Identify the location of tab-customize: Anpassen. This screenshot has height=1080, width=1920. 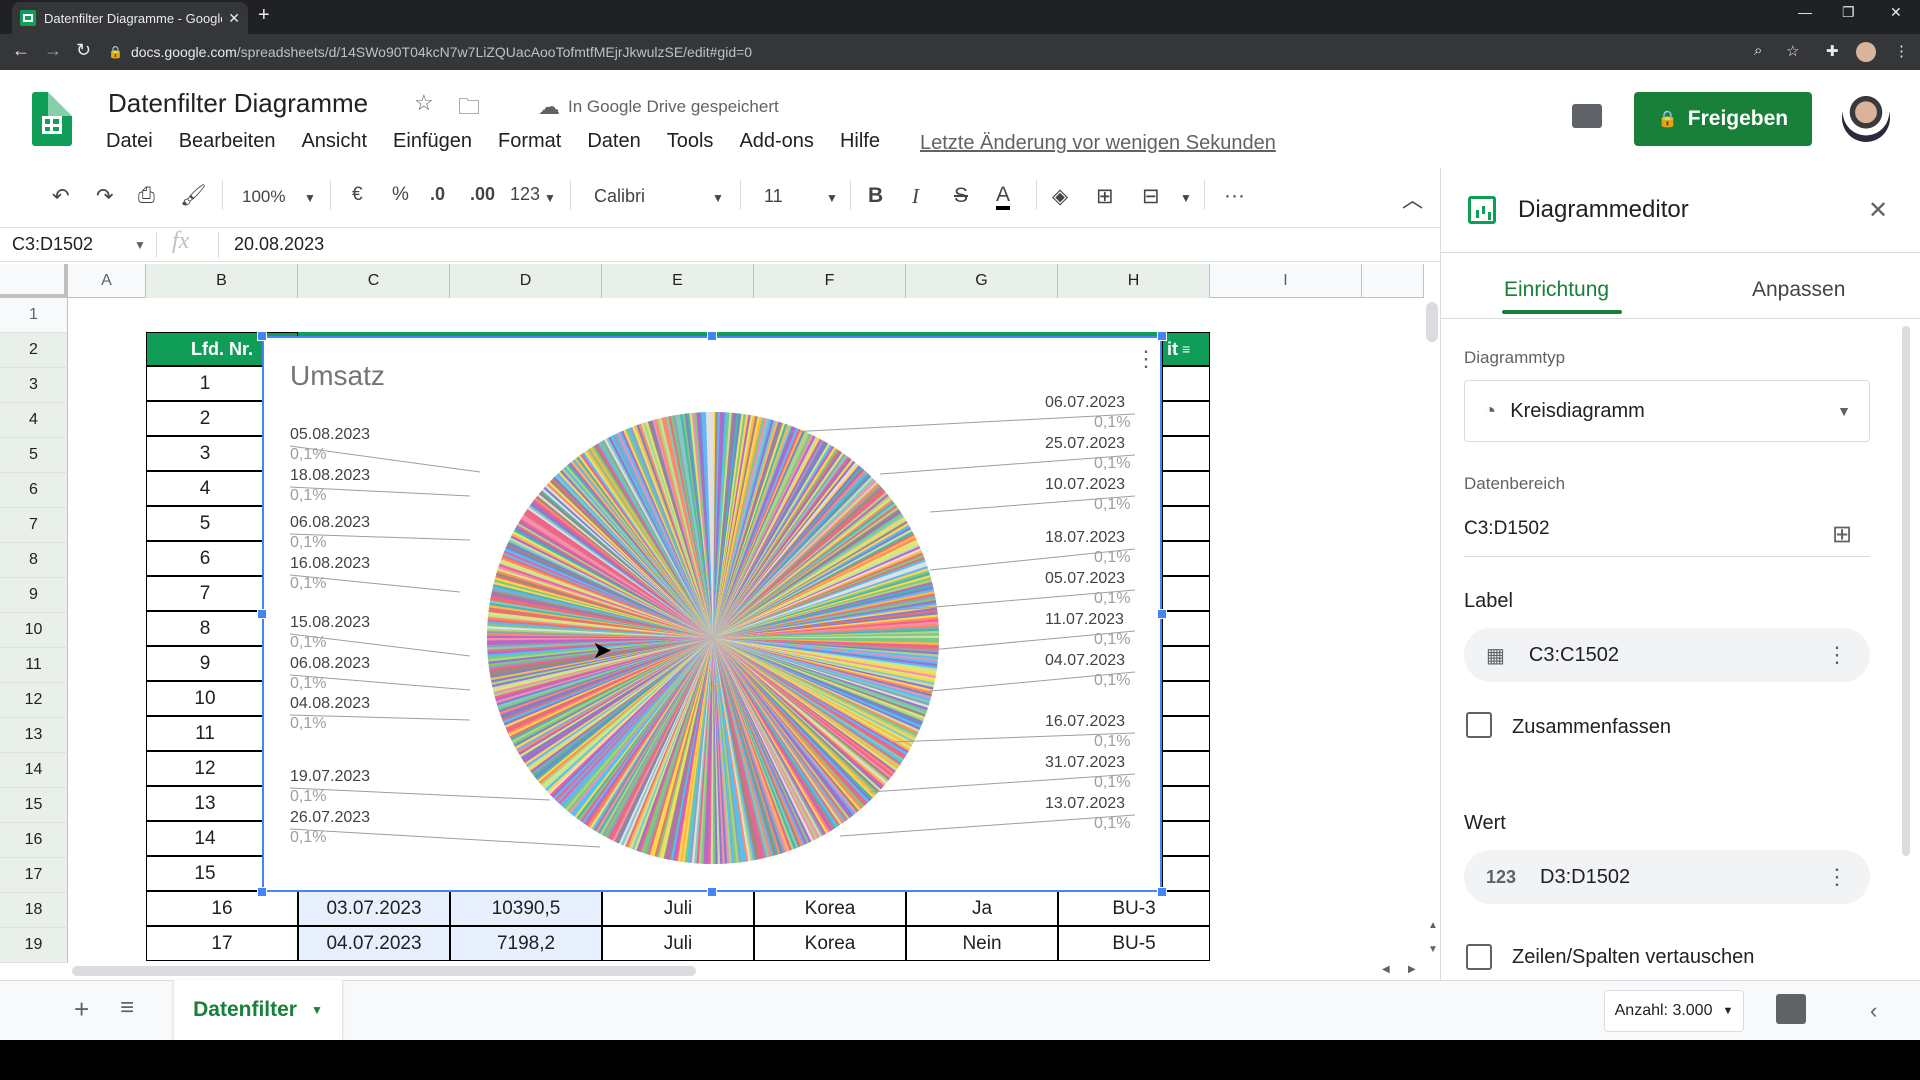
(1798, 290).